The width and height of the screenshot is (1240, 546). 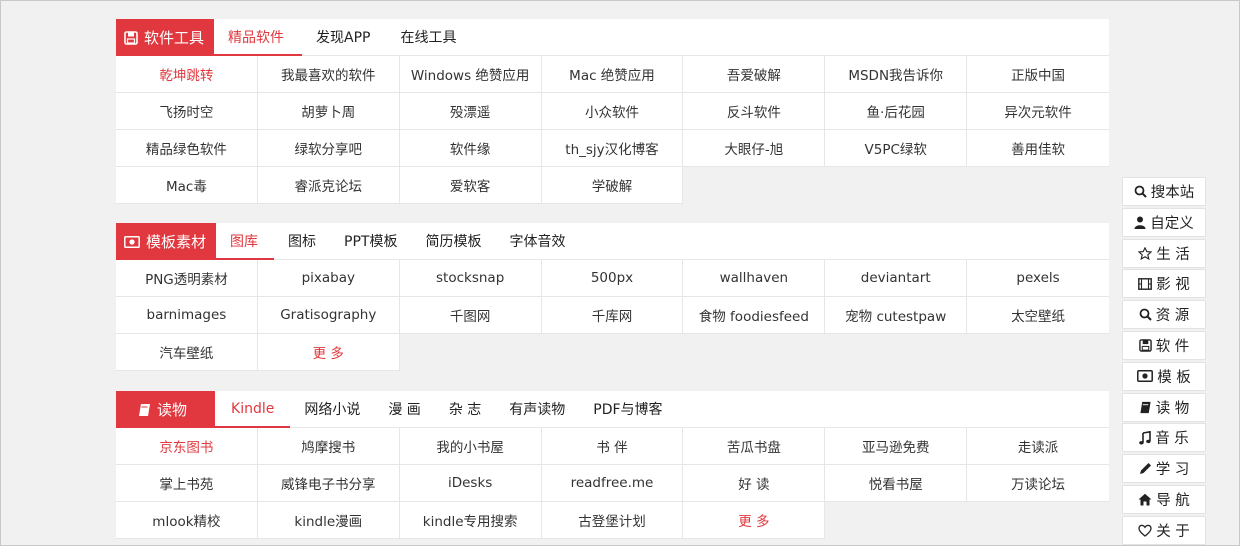 I want to click on link-cell: 书 伴, so click(x=612, y=446).